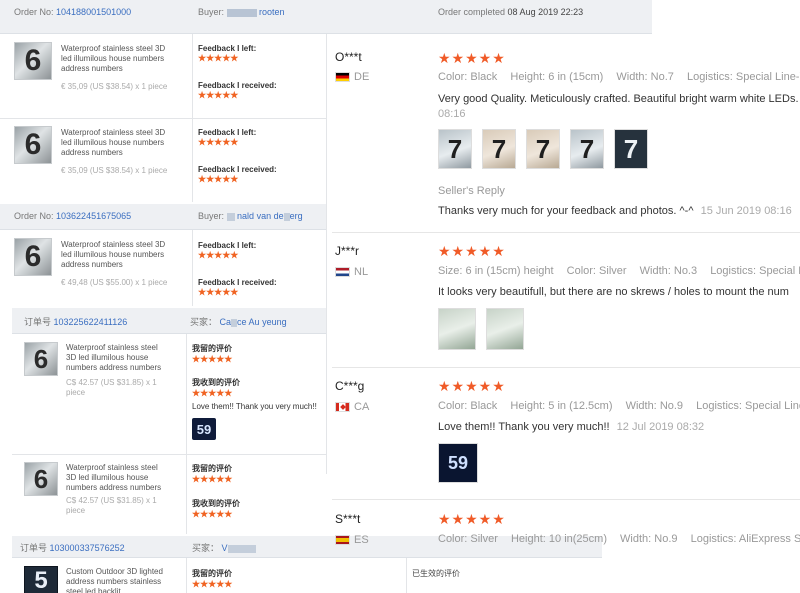 The height and width of the screenshot is (593, 800). Describe the element at coordinates (746, 211) in the screenshot. I see `seller-reply-date: 15 Jun 2019 08:16` at that location.